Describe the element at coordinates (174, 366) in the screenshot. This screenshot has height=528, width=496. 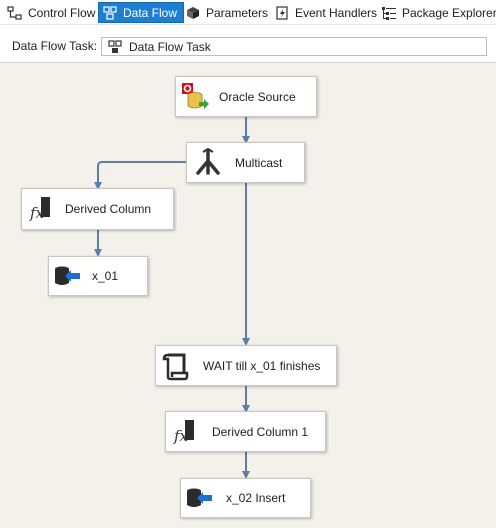
I see `script-icon` at that location.